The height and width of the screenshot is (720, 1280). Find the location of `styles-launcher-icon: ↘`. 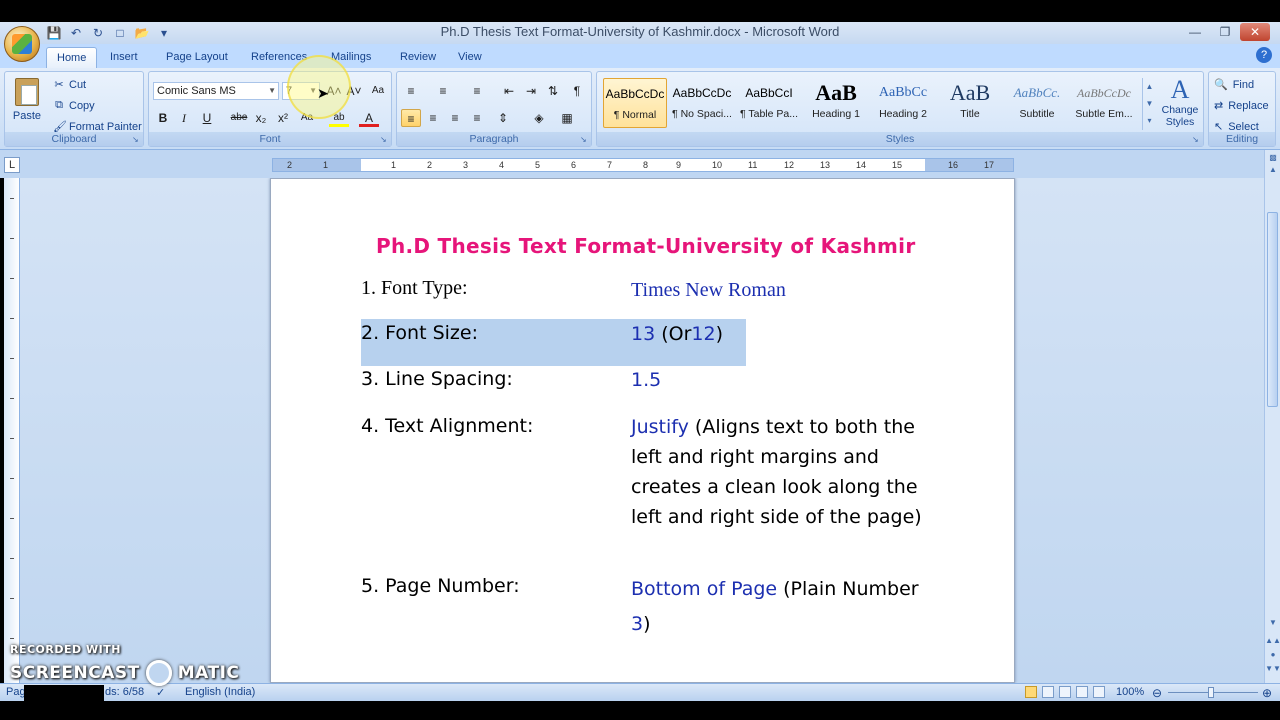

styles-launcher-icon: ↘ is located at coordinates (1196, 139).